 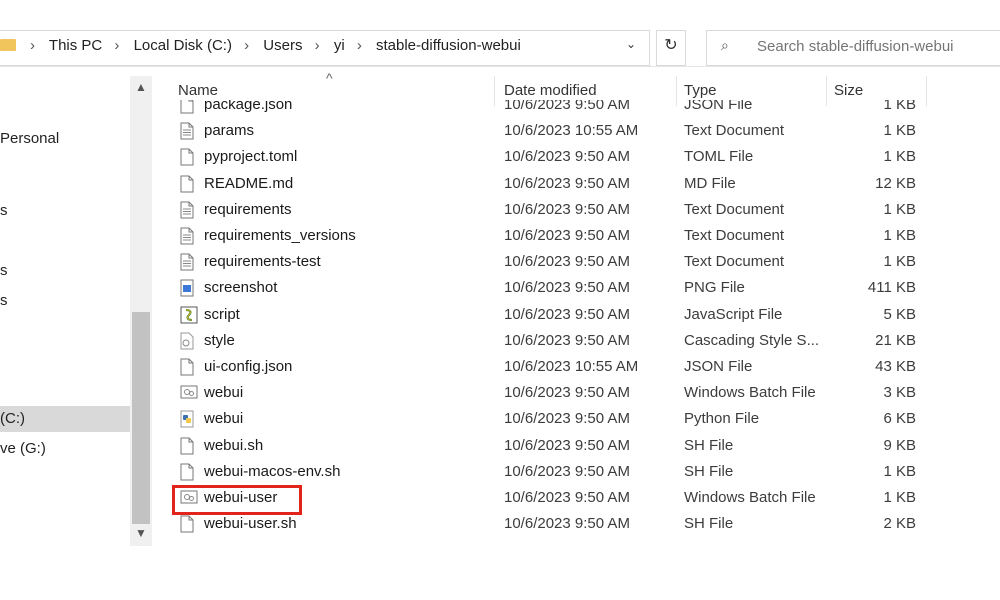 What do you see at coordinates (141, 87) in the screenshot?
I see `scroll-up-icon: ▲` at bounding box center [141, 87].